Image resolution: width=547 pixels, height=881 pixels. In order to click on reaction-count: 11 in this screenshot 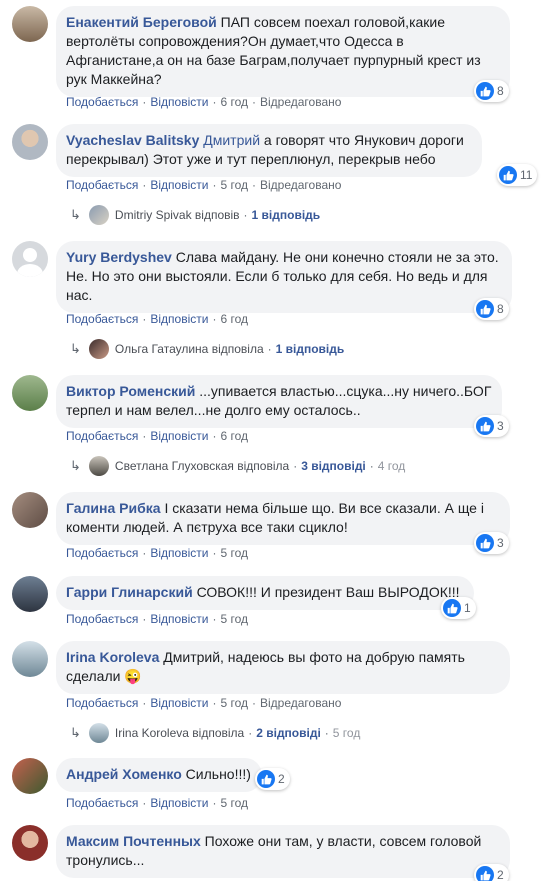, I will do `click(517, 175)`.